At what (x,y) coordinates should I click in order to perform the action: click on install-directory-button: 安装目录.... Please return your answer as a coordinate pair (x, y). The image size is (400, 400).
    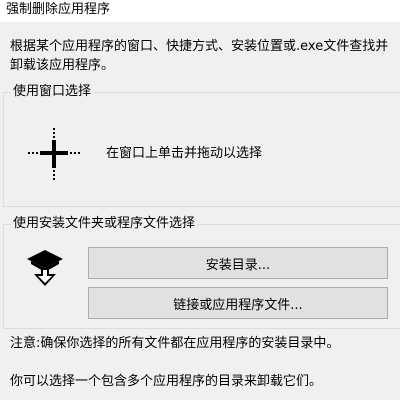
    Looking at the image, I should click on (238, 263).